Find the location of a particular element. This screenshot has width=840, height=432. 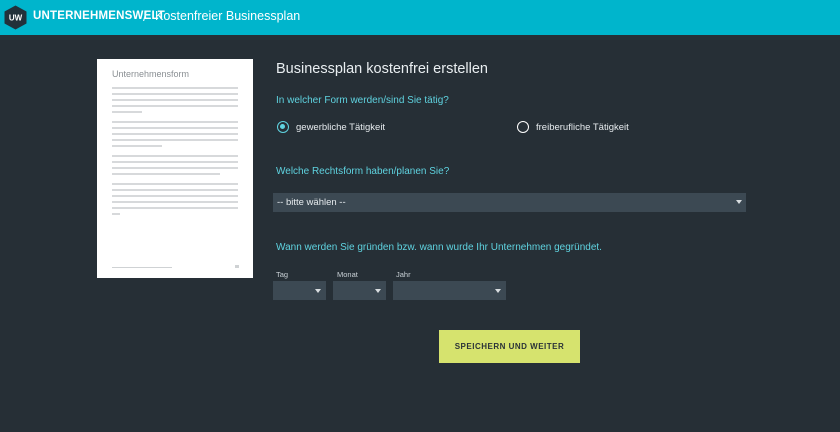

breadcrumb-current: Kostenfreier Businessplan is located at coordinates (228, 16).